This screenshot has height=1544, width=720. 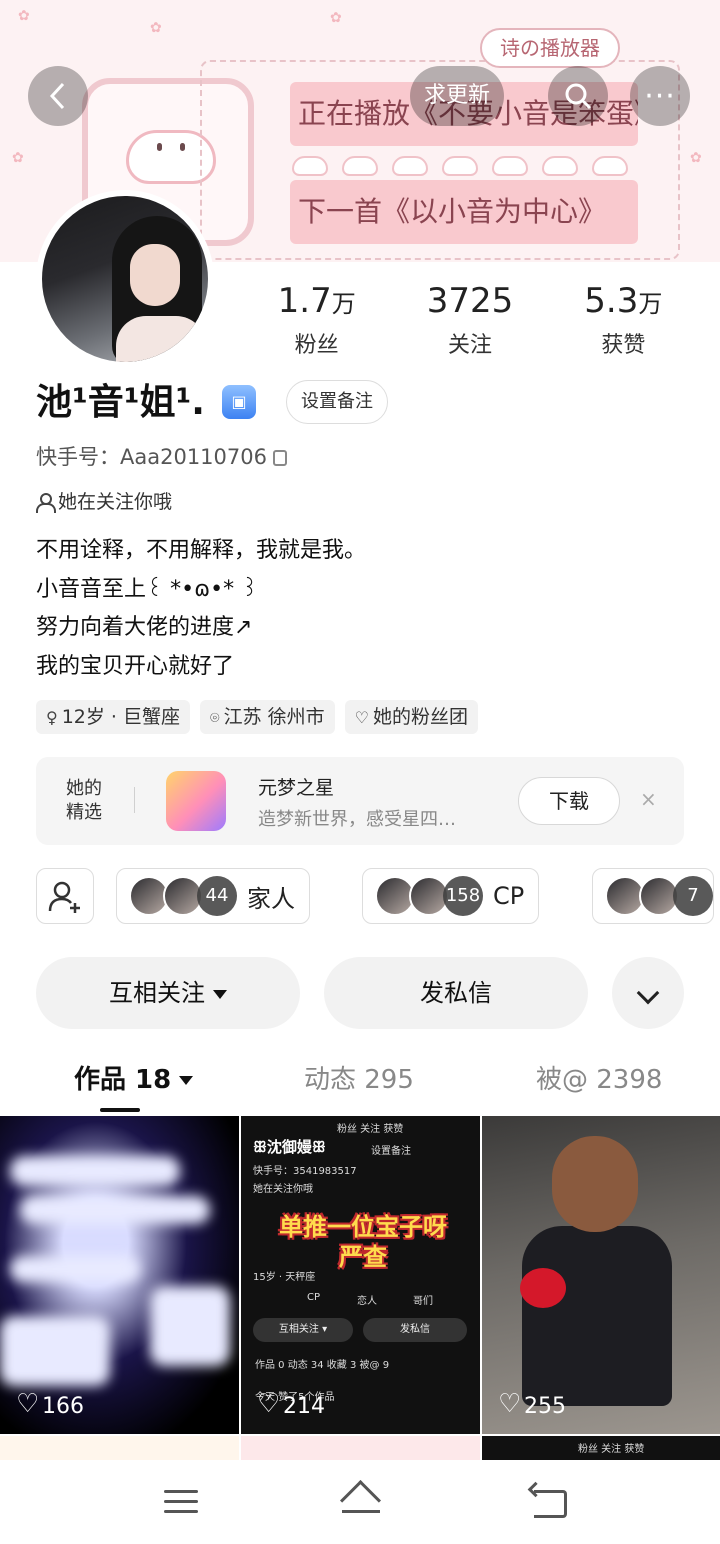 What do you see at coordinates (84, 800) in the screenshot?
I see `featured-label: 她的精选` at bounding box center [84, 800].